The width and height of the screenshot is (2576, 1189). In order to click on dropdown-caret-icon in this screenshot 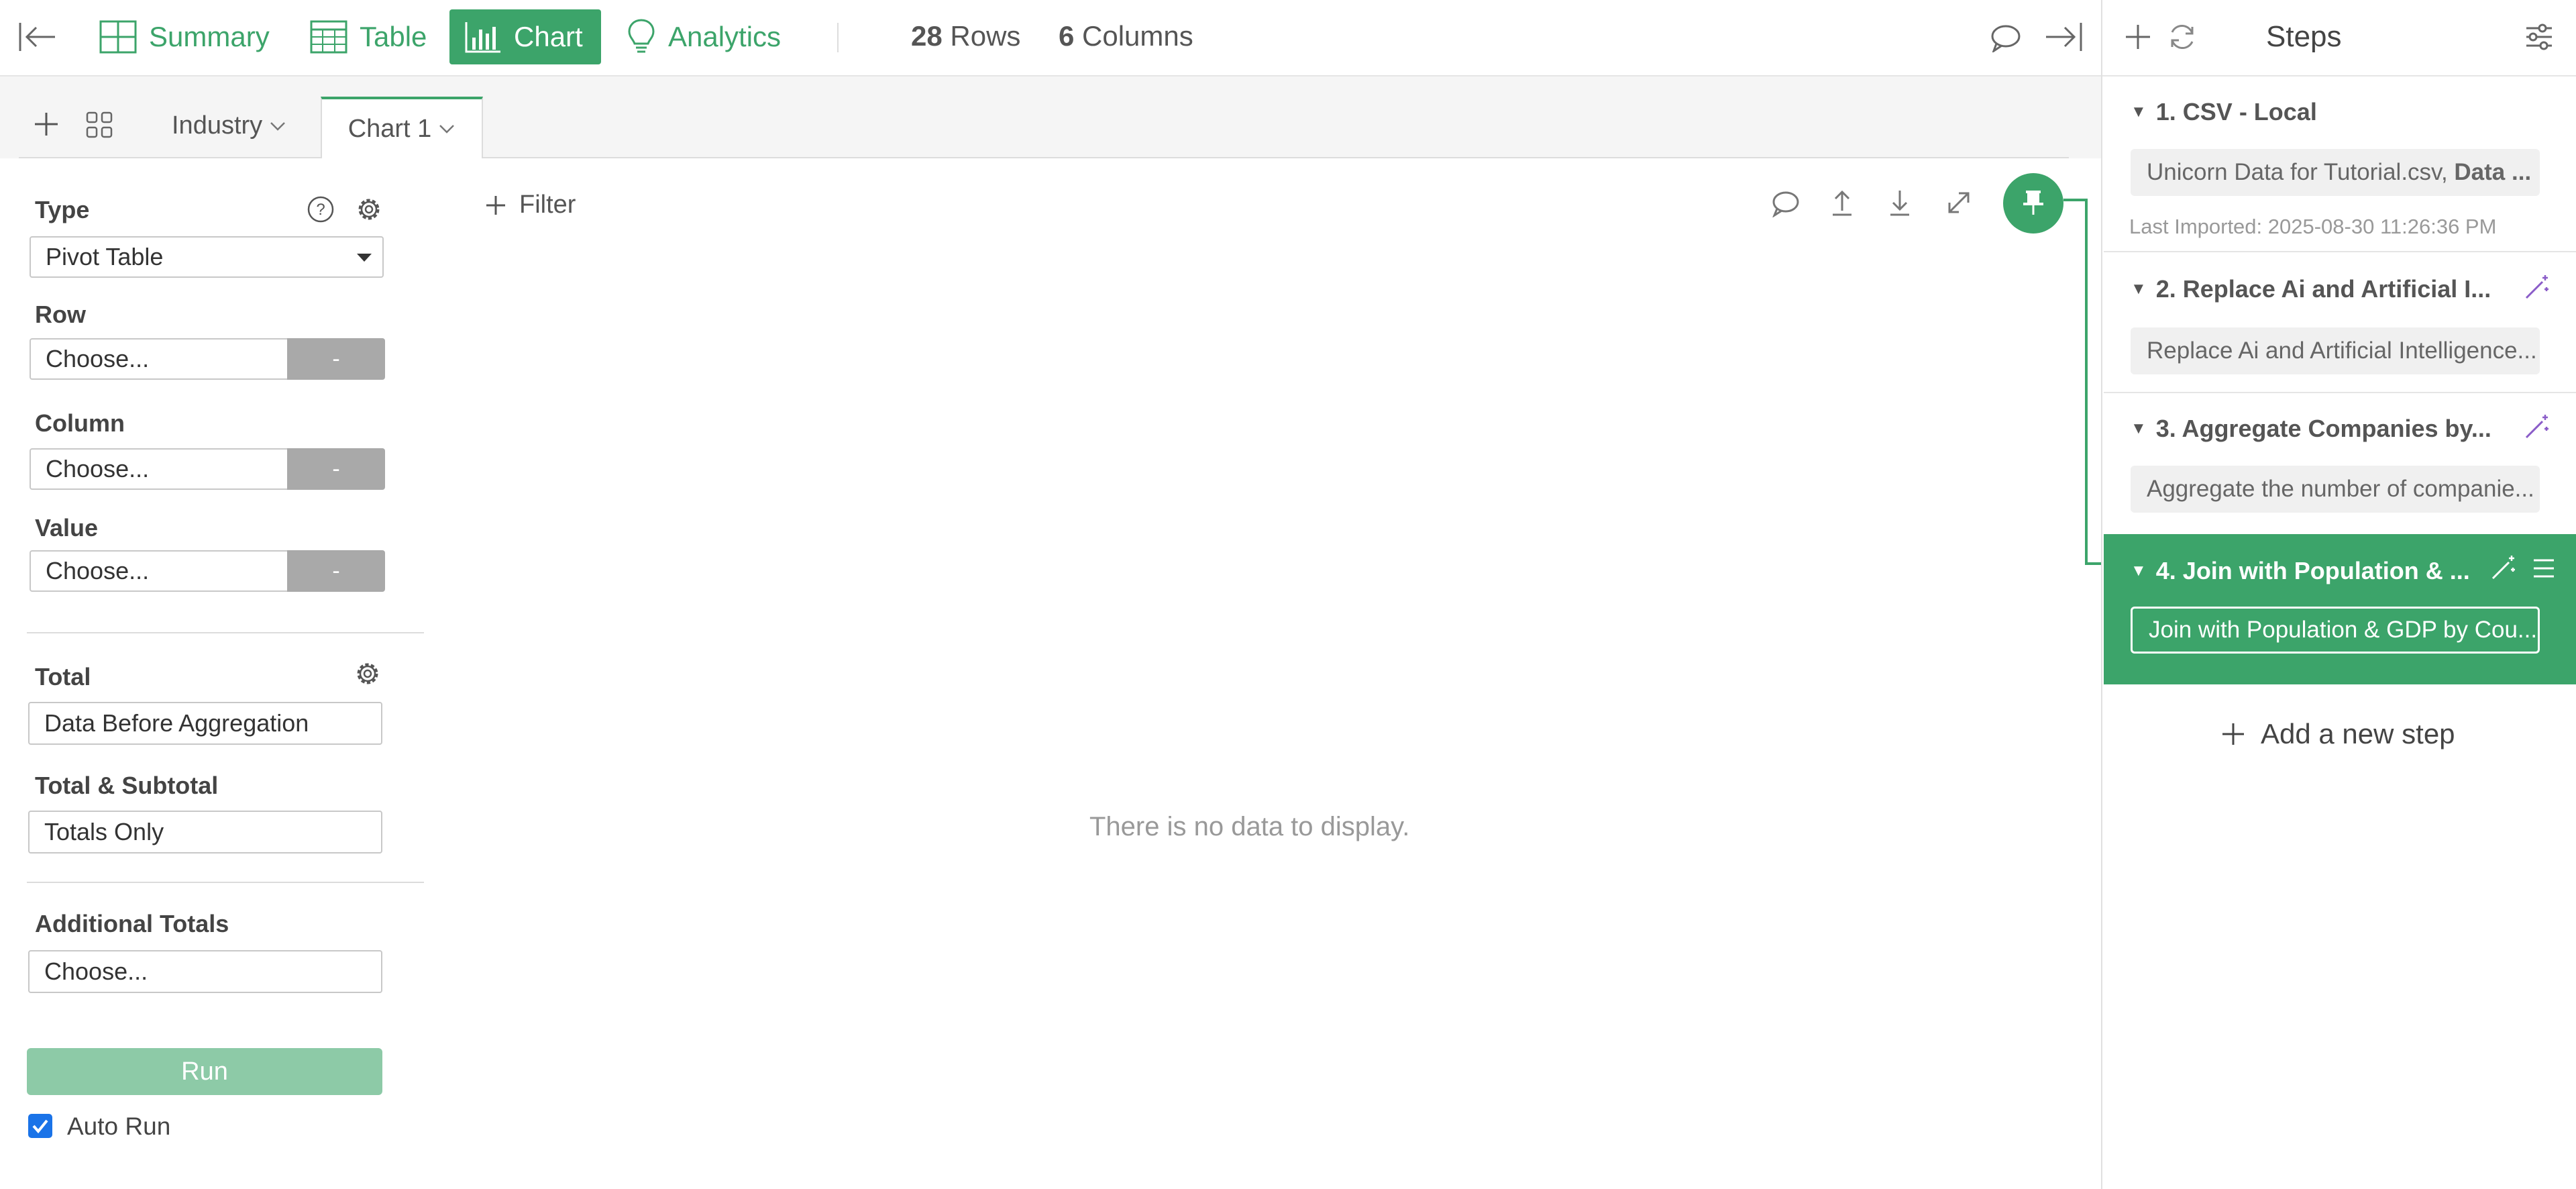, I will do `click(364, 257)`.